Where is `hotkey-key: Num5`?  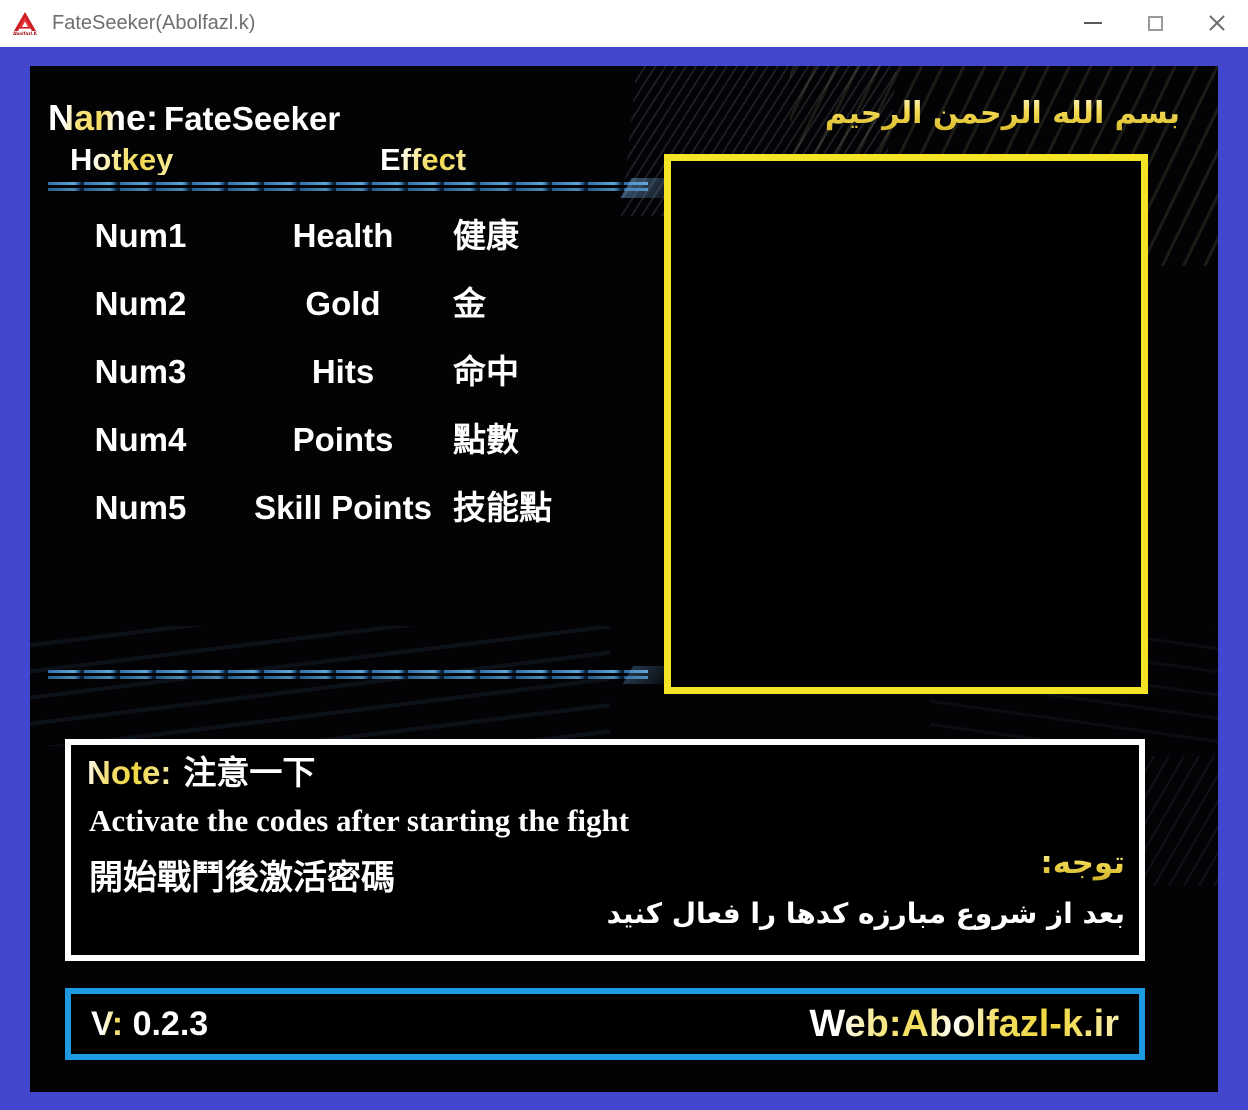 hotkey-key: Num5 is located at coordinates (140, 507).